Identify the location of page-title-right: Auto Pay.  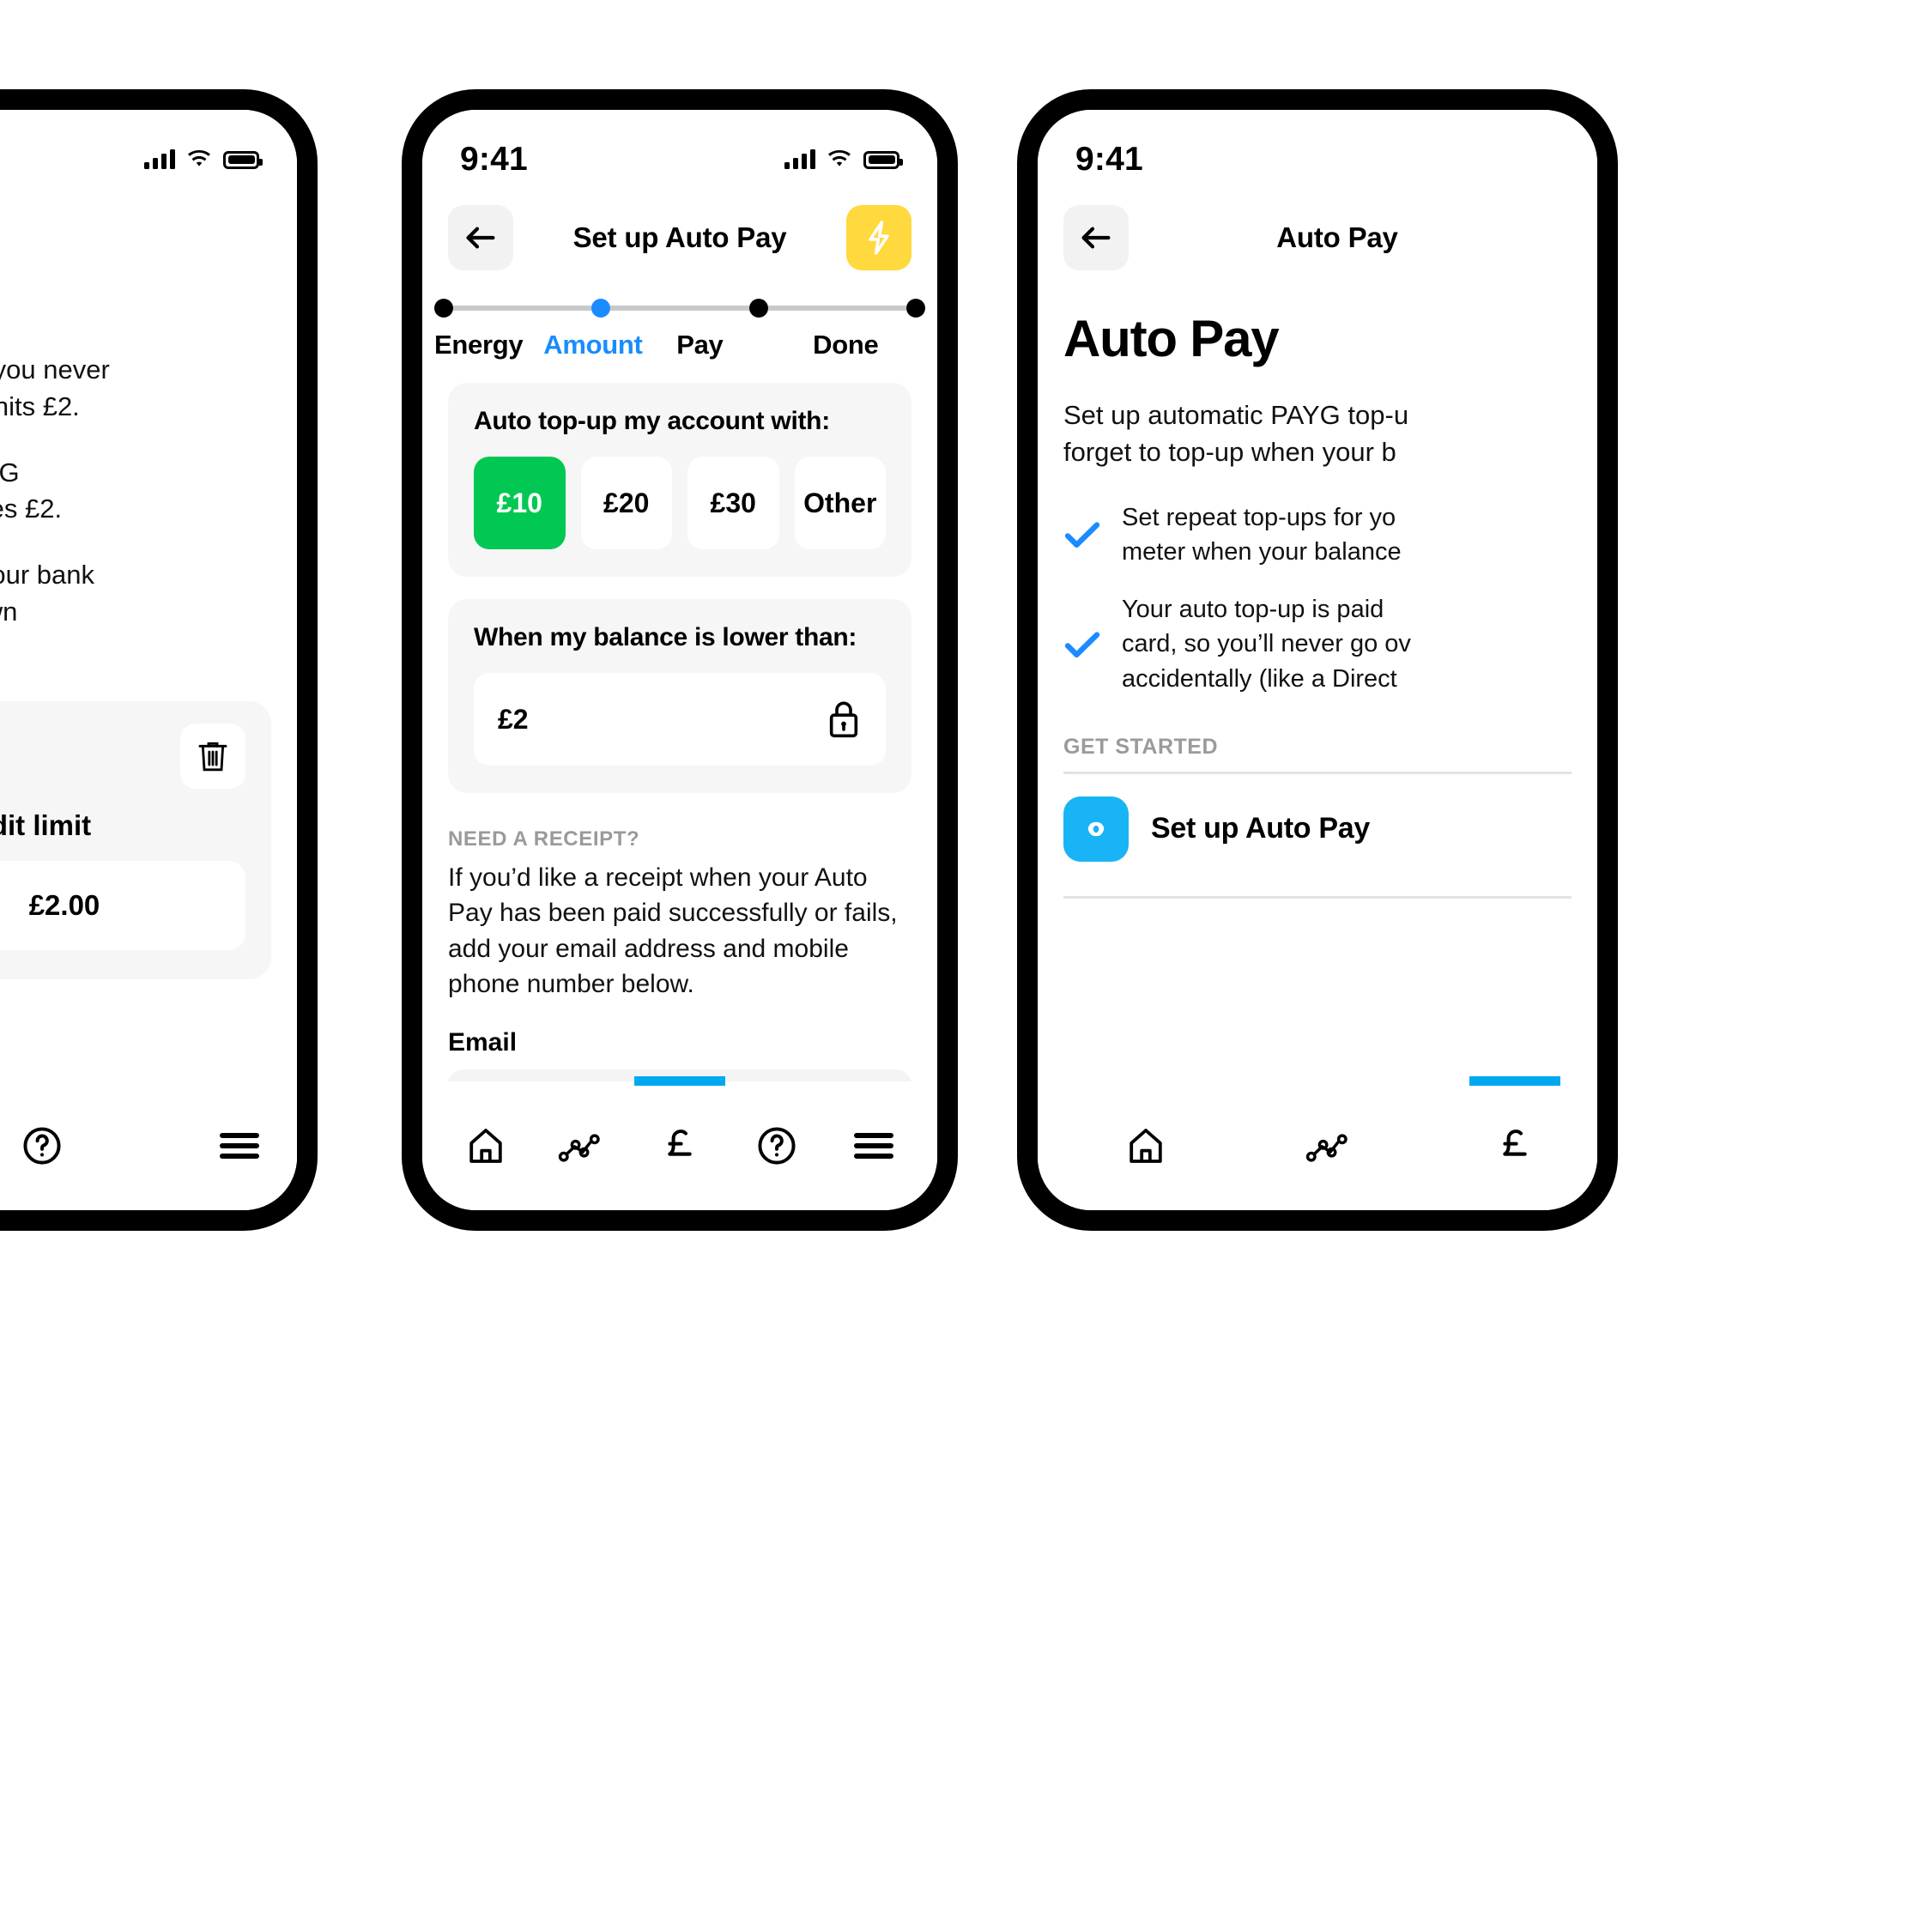
(1337, 237).